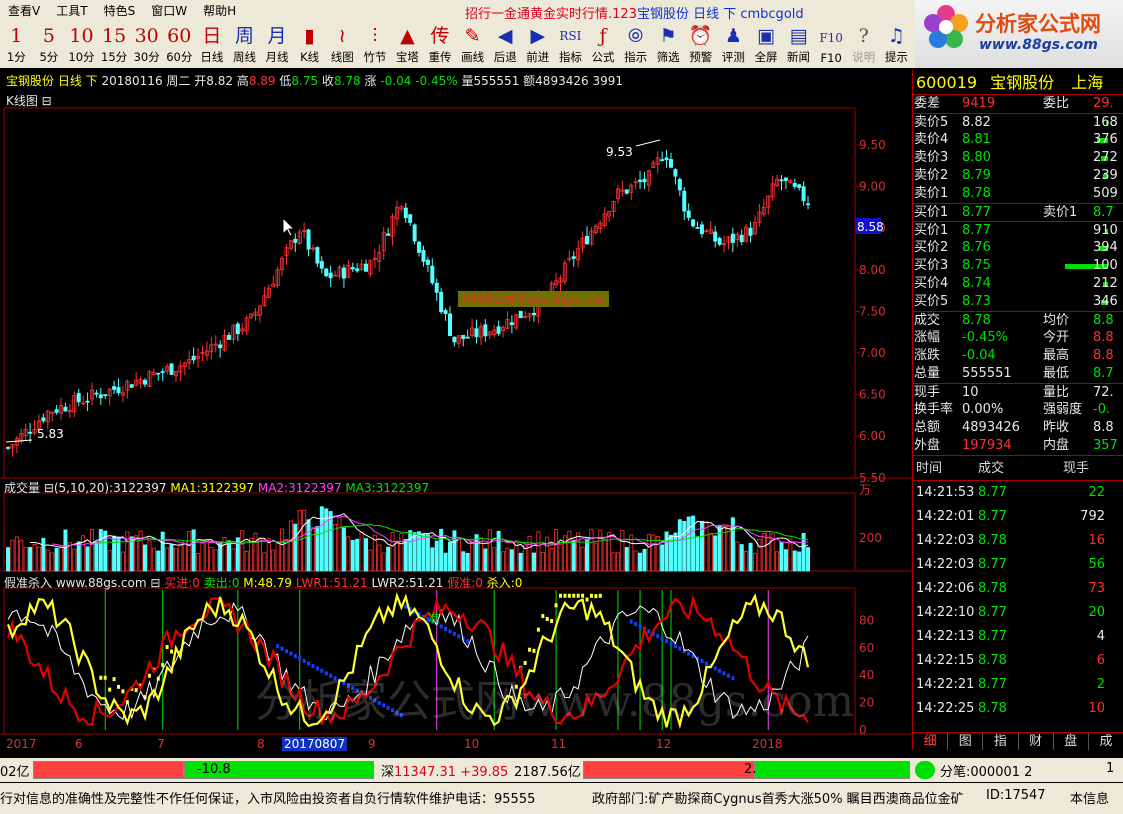 The height and width of the screenshot is (814, 1123). I want to click on toolbar-button-23: ▣ 全屏, so click(766, 44).